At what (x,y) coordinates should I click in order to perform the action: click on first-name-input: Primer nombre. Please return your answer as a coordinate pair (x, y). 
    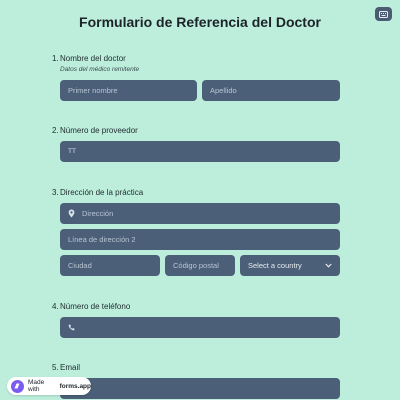
    Looking at the image, I should click on (128, 90).